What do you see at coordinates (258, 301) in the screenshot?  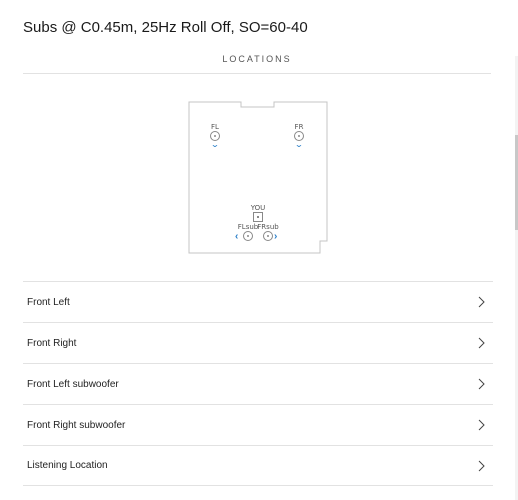 I see `location-row-front-left: Front Left` at bounding box center [258, 301].